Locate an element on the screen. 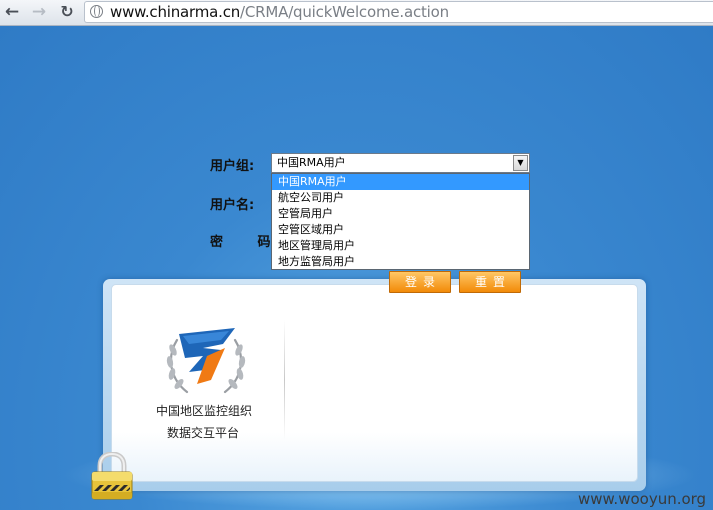  user-group-select-value: 中国RMA用户 is located at coordinates (311, 162).